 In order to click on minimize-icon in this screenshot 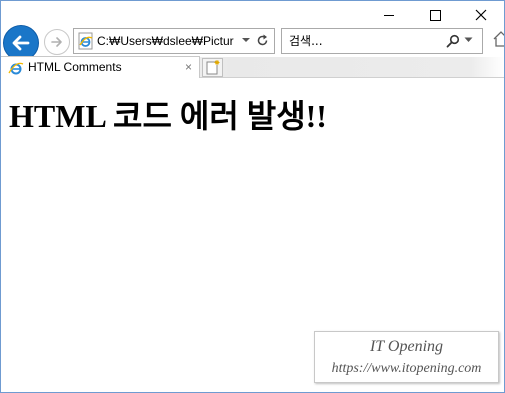, I will do `click(389, 15)`.